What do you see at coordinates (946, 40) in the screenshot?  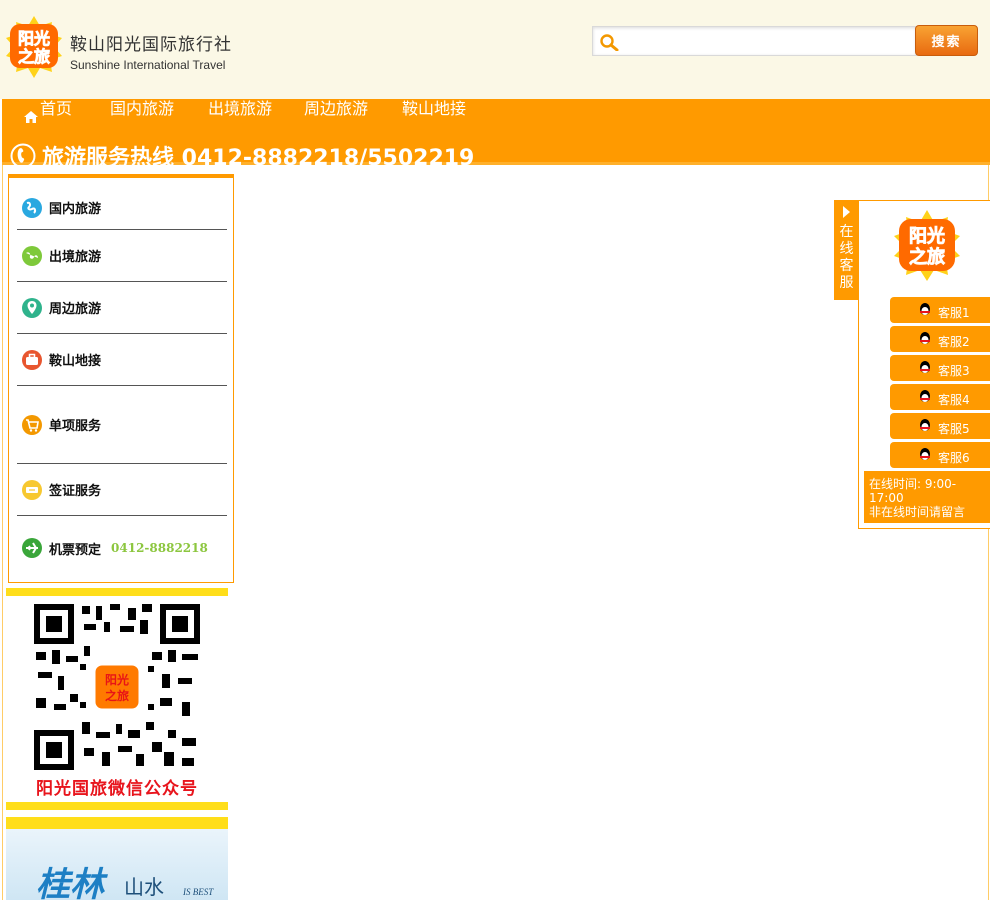 I see `search-button: 搜索` at bounding box center [946, 40].